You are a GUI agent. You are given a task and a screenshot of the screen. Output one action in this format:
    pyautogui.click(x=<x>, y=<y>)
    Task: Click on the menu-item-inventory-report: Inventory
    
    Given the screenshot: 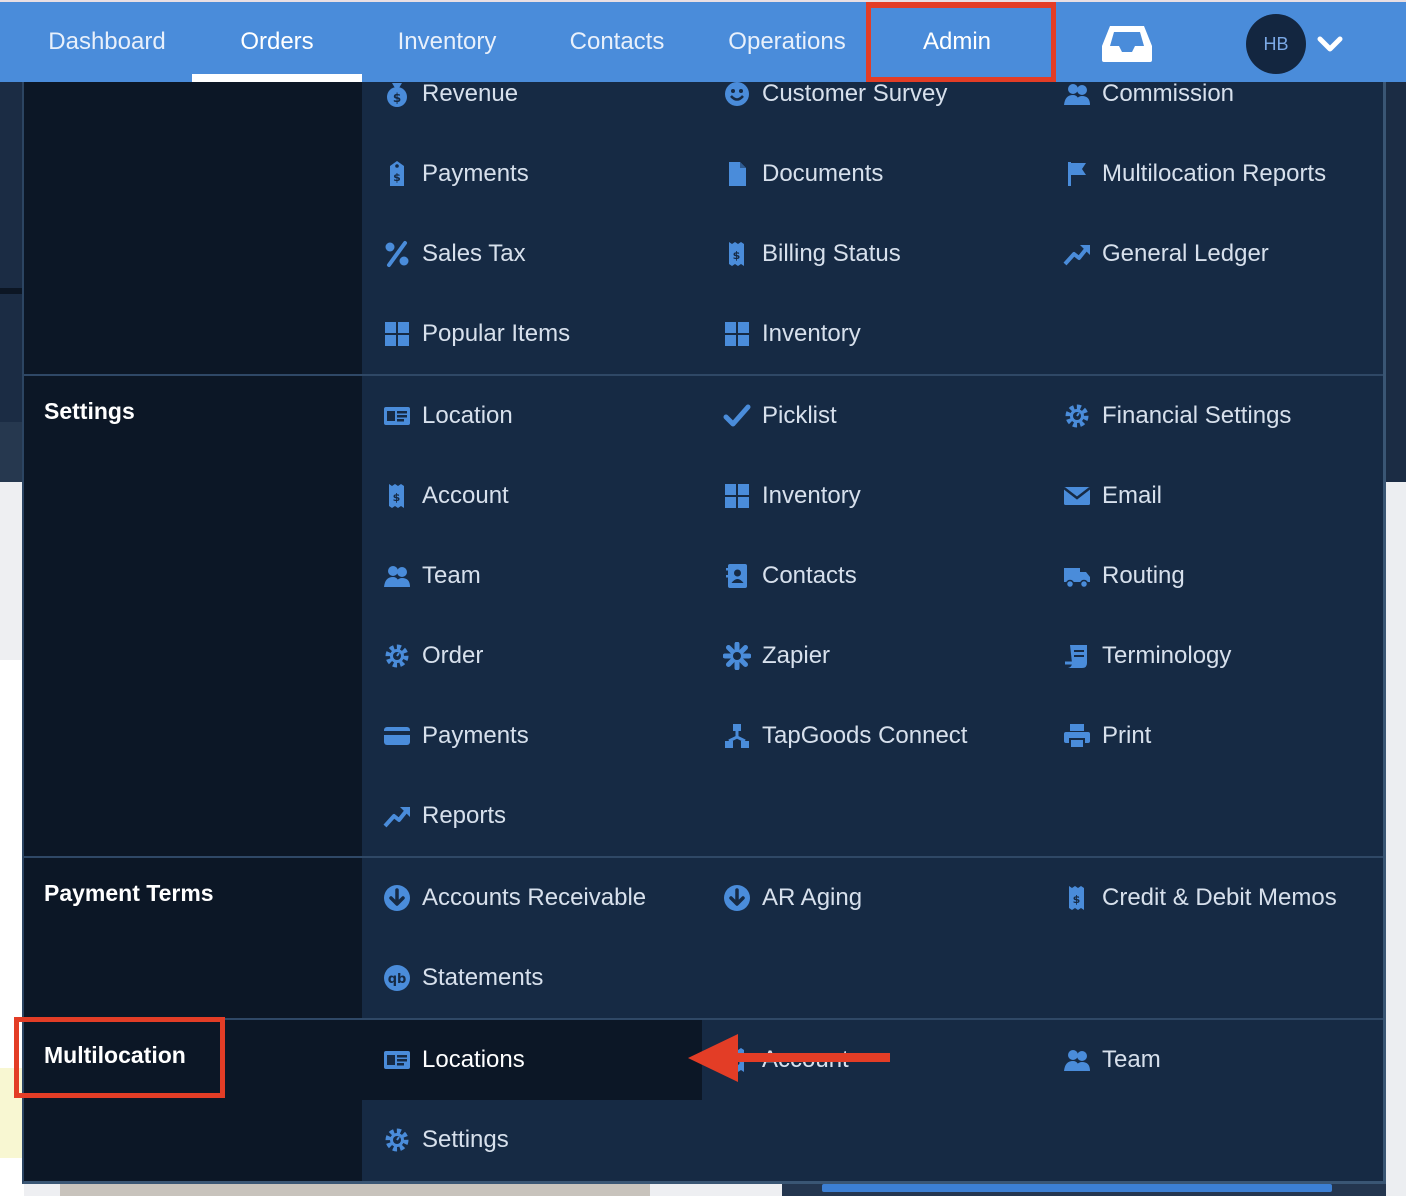 What is the action you would take?
    pyautogui.click(x=872, y=334)
    